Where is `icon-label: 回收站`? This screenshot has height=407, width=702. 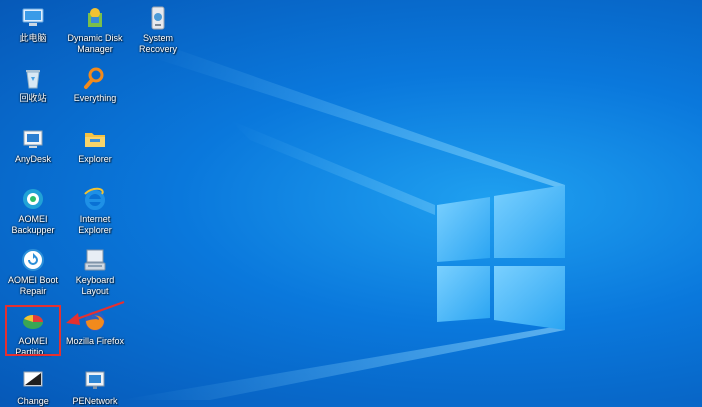
icon-label: 回收站 is located at coordinates (33, 98).